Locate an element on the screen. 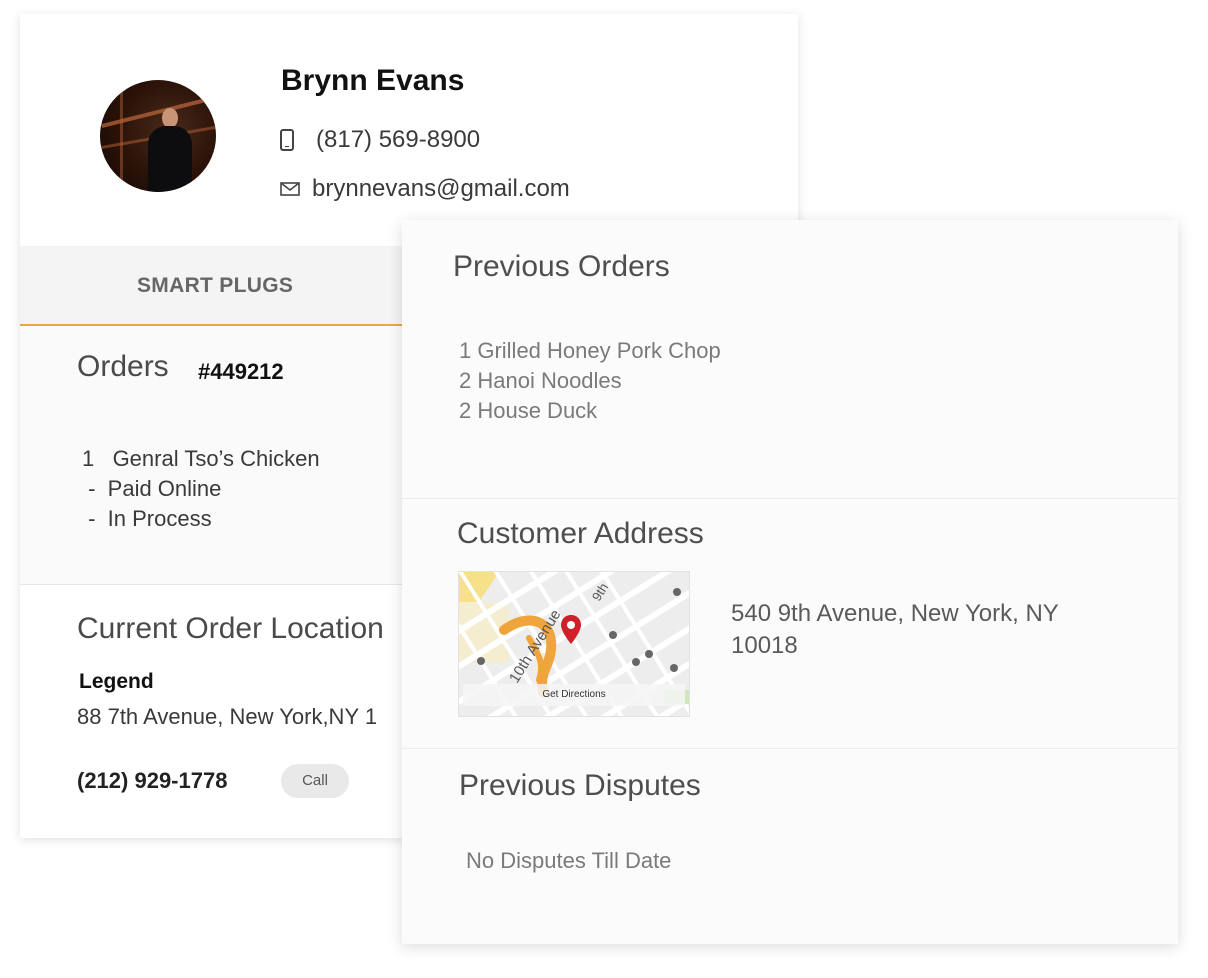 The width and height of the screenshot is (1208, 978). customer-address-title: Customer Address is located at coordinates (580, 533).